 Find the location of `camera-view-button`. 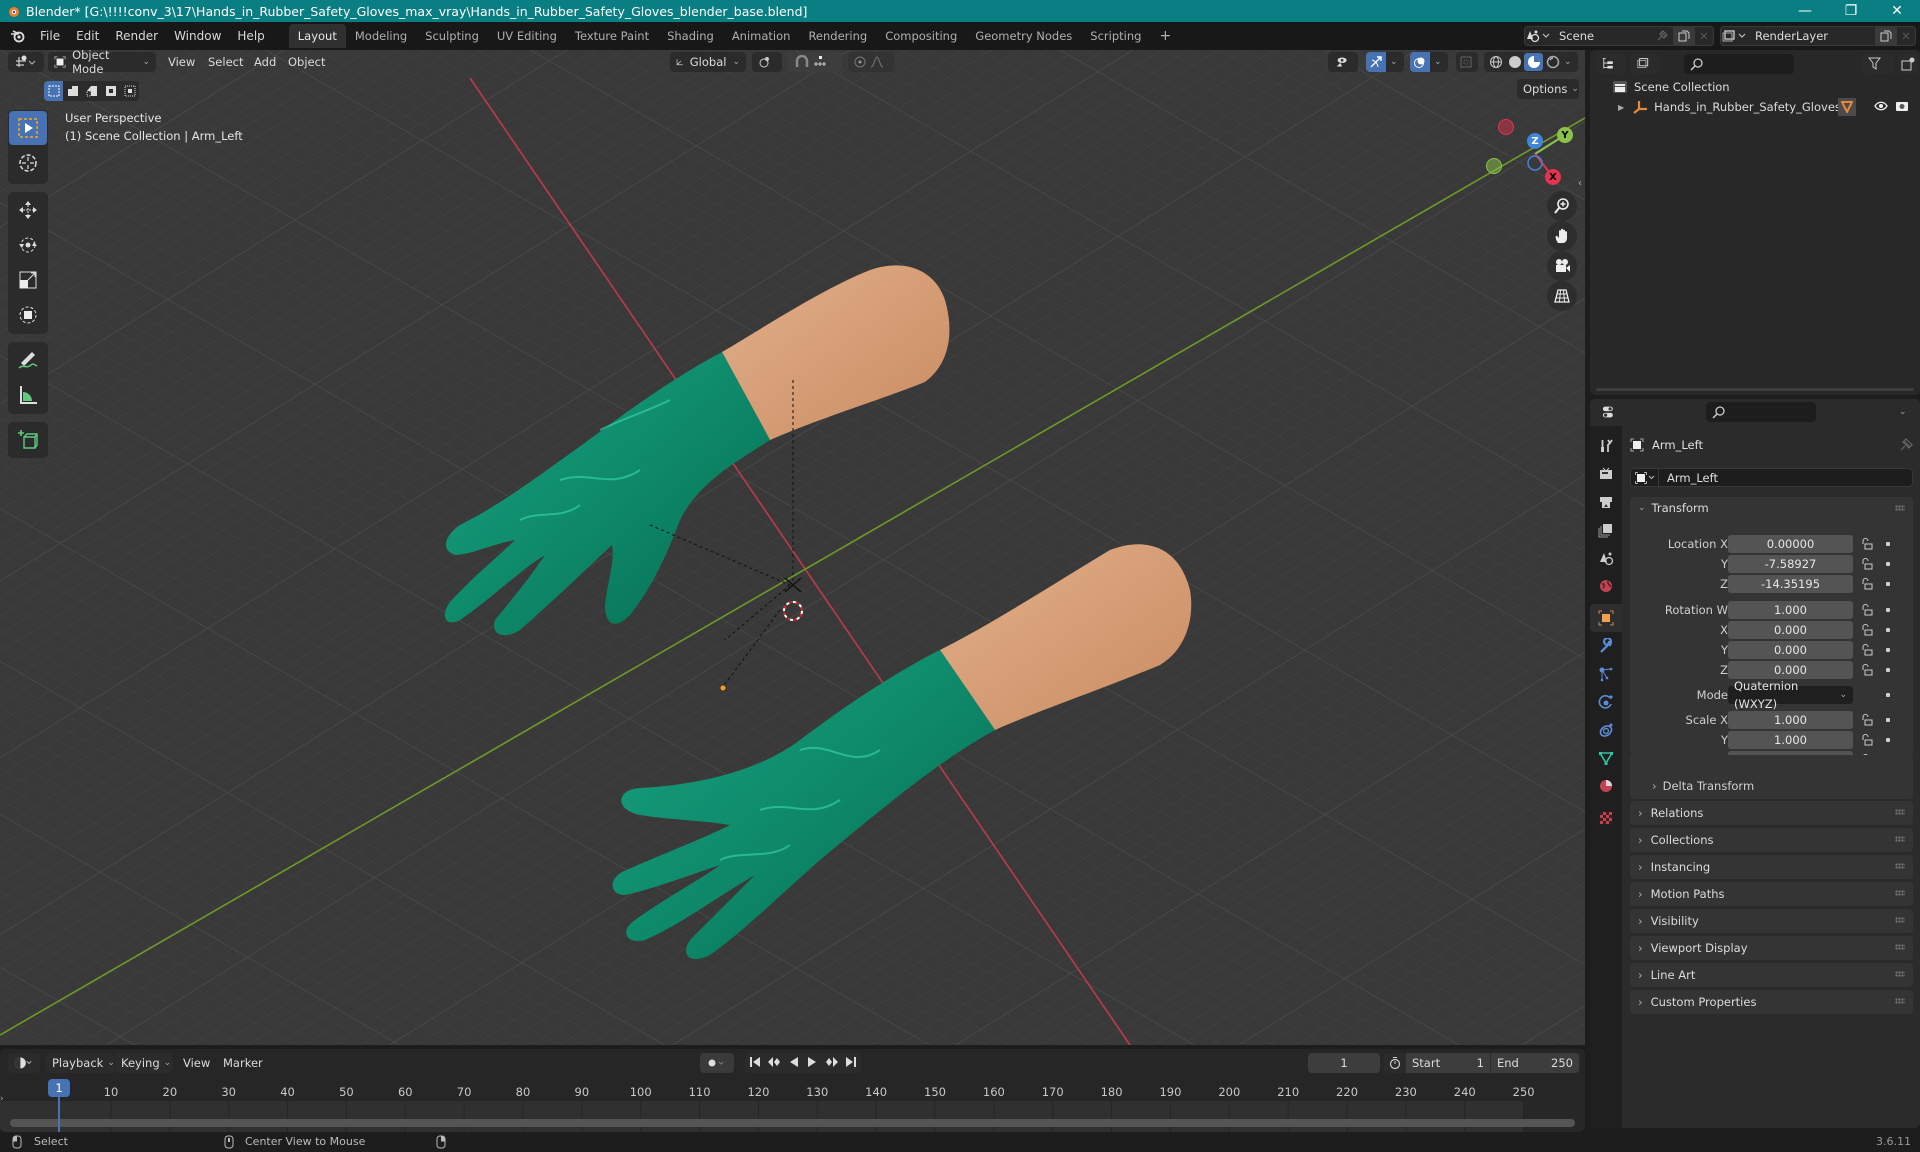

camera-view-button is located at coordinates (1562, 266).